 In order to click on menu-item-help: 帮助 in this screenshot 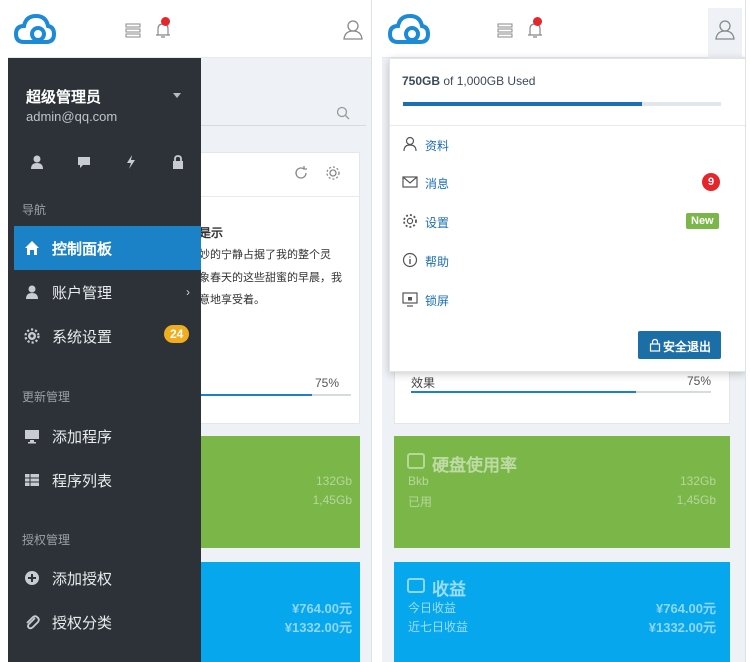, I will do `click(562, 261)`.